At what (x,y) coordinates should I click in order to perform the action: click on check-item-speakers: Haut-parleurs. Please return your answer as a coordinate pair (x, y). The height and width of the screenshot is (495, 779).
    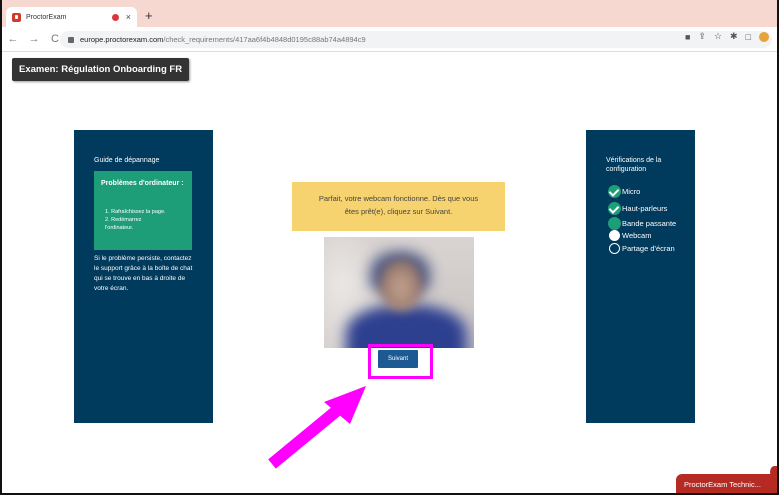
    Looking at the image, I should click on (637, 208).